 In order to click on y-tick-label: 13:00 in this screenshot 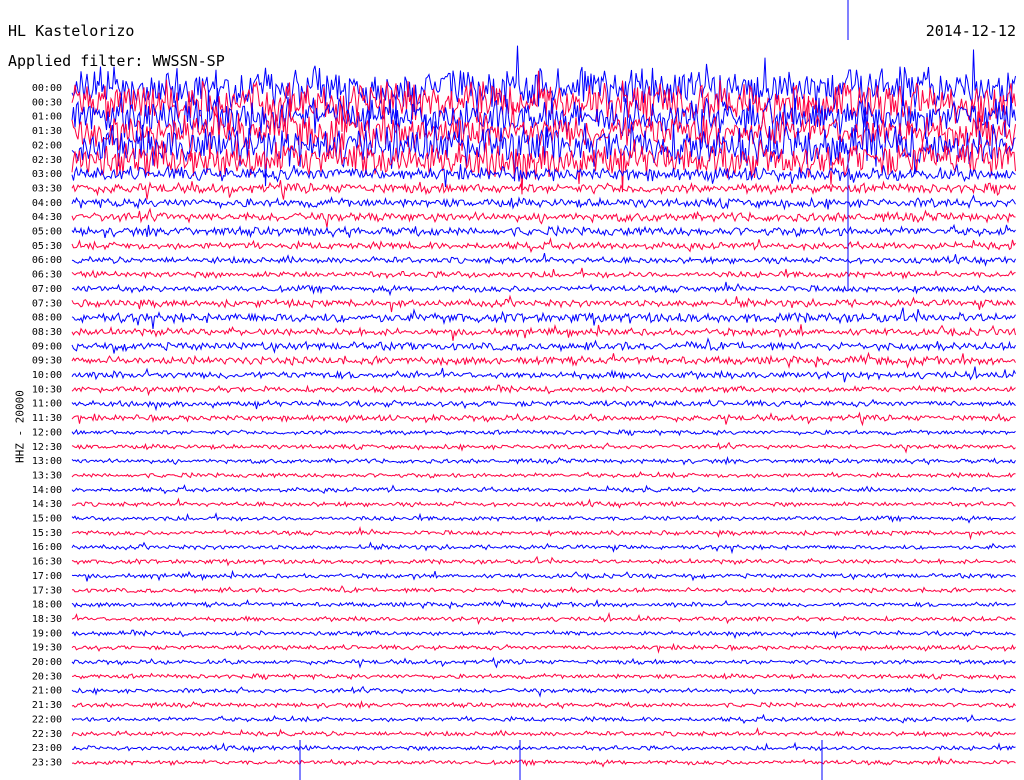, I will do `click(47, 461)`.